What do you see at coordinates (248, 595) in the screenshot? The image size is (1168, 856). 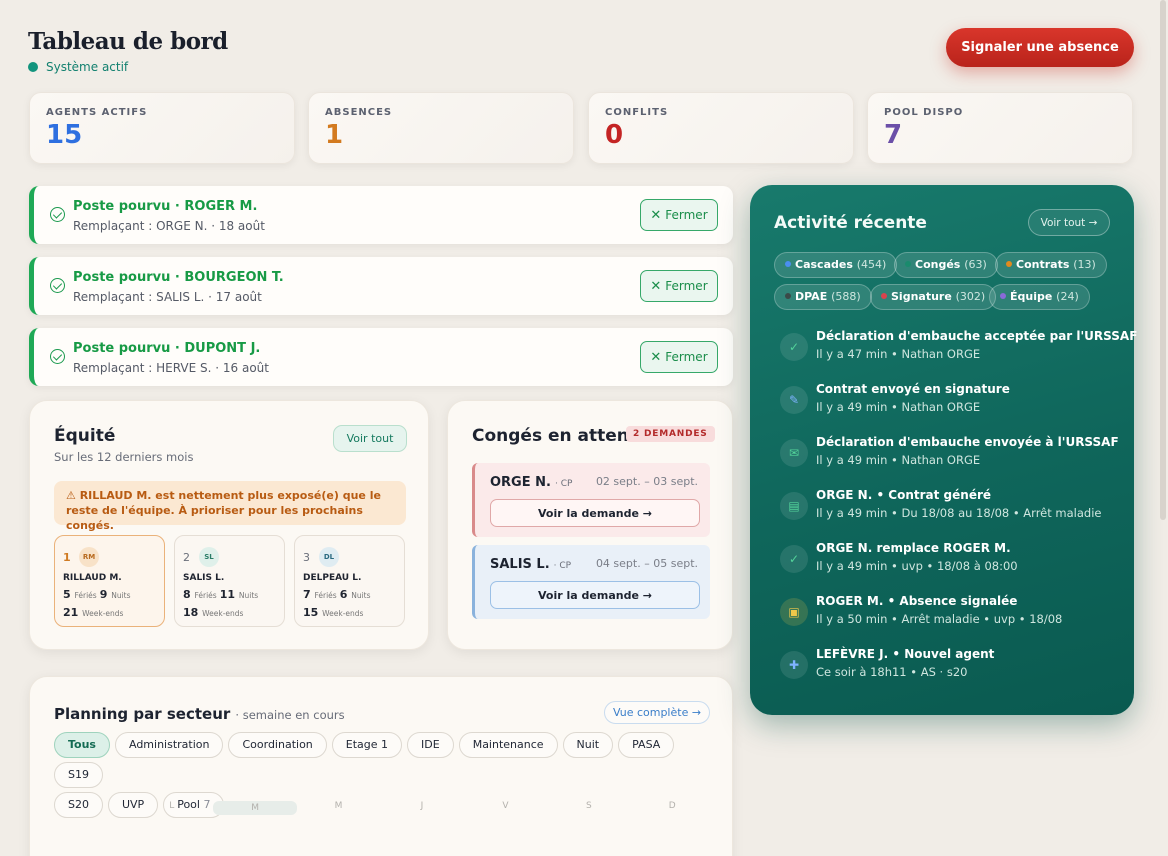 I see `stat-label: Nuits` at bounding box center [248, 595].